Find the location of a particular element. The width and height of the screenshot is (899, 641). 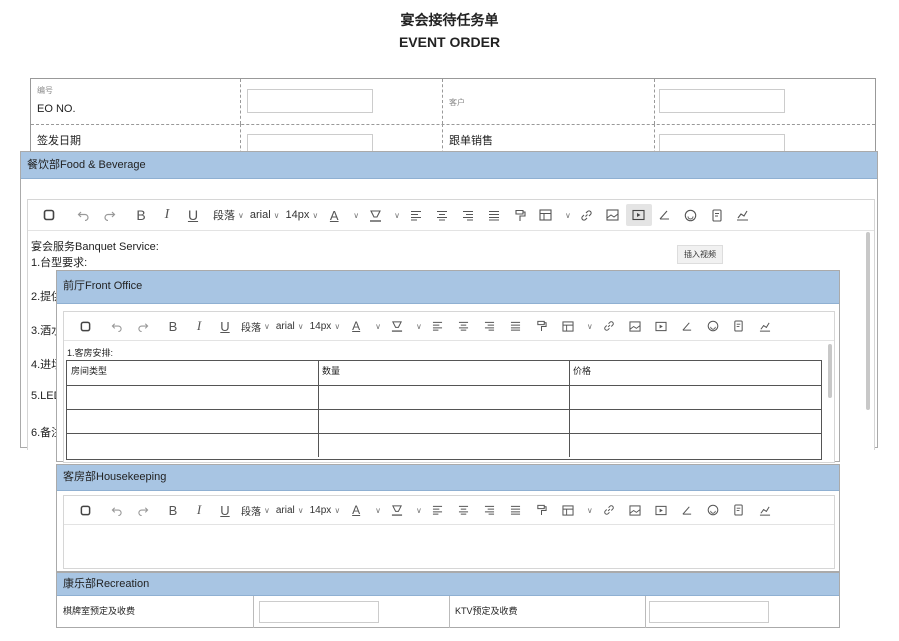

table-cell: 价格 is located at coordinates (695, 373).